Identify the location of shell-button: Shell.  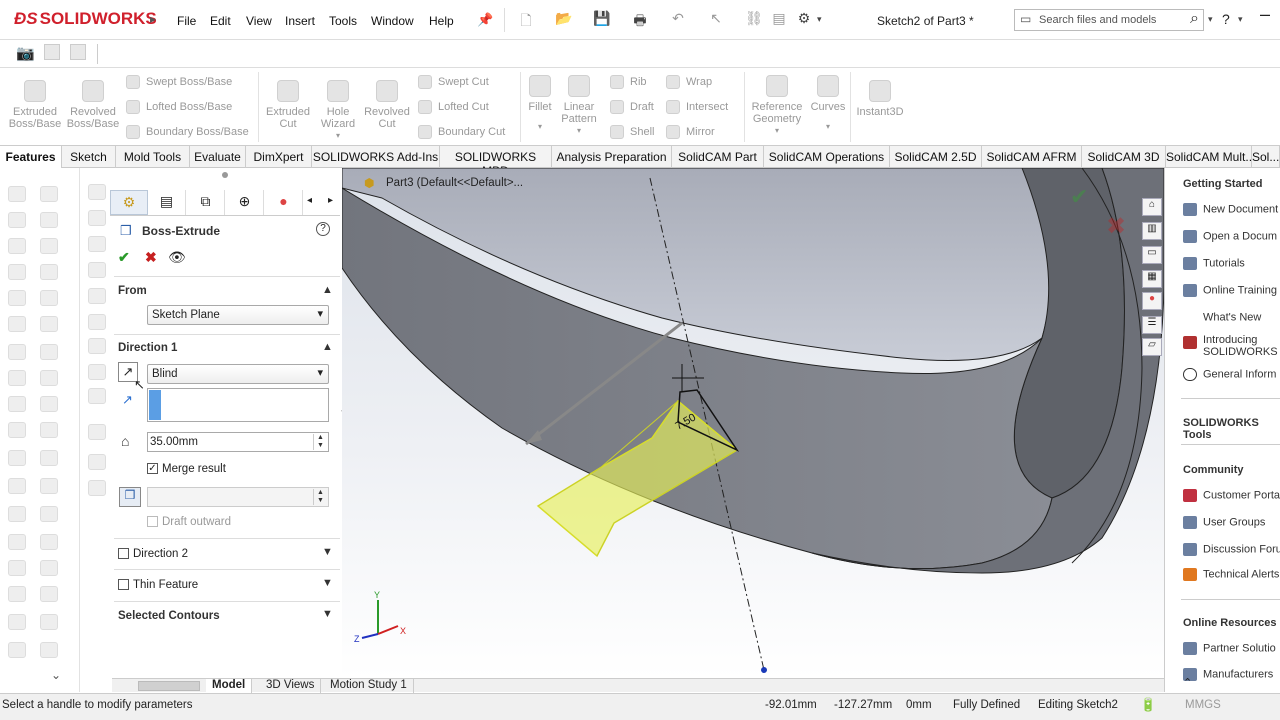
(632, 132).